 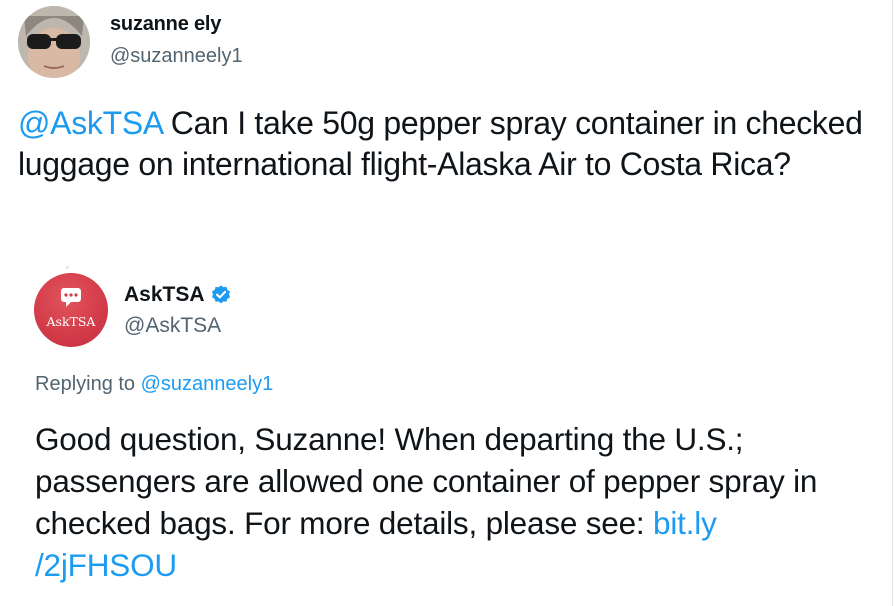 What do you see at coordinates (88, 384) in the screenshot?
I see `replying-prefix: Replying to` at bounding box center [88, 384].